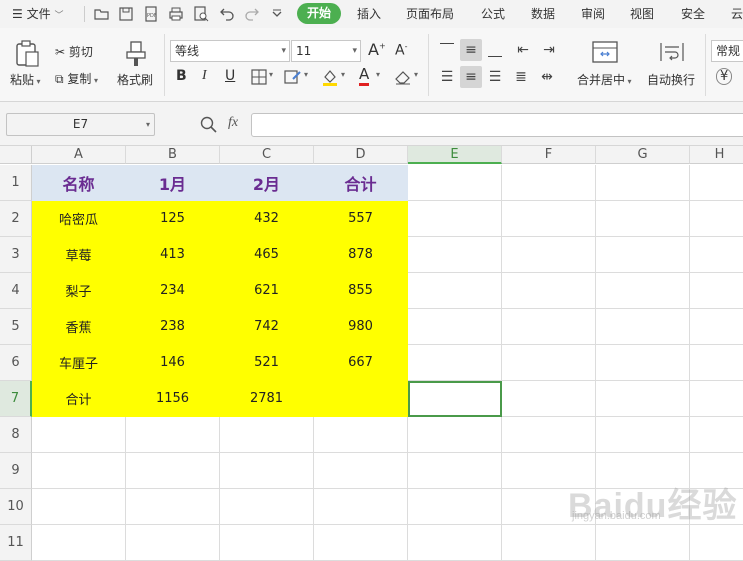 The width and height of the screenshot is (743, 561). I want to click on row-header-8: 8, so click(16, 435).